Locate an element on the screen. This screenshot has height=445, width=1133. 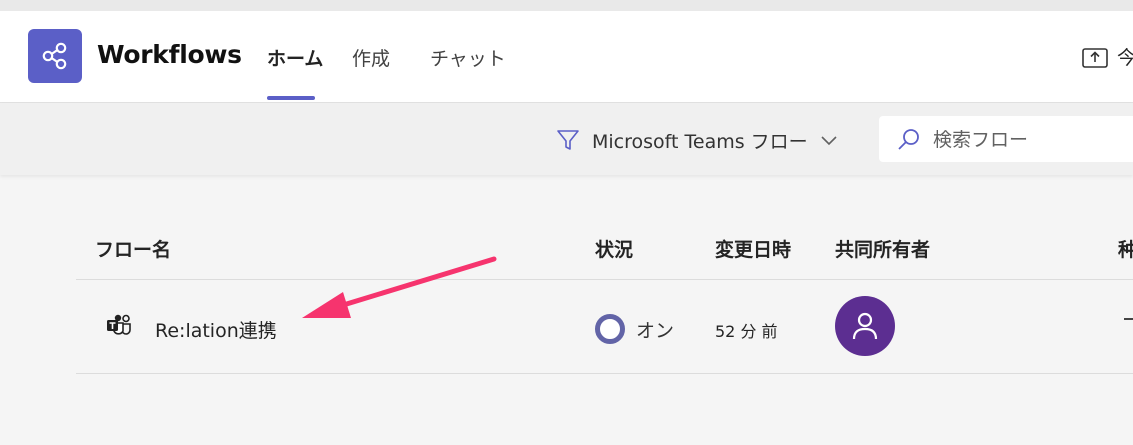
search-icon is located at coordinates (908, 139).